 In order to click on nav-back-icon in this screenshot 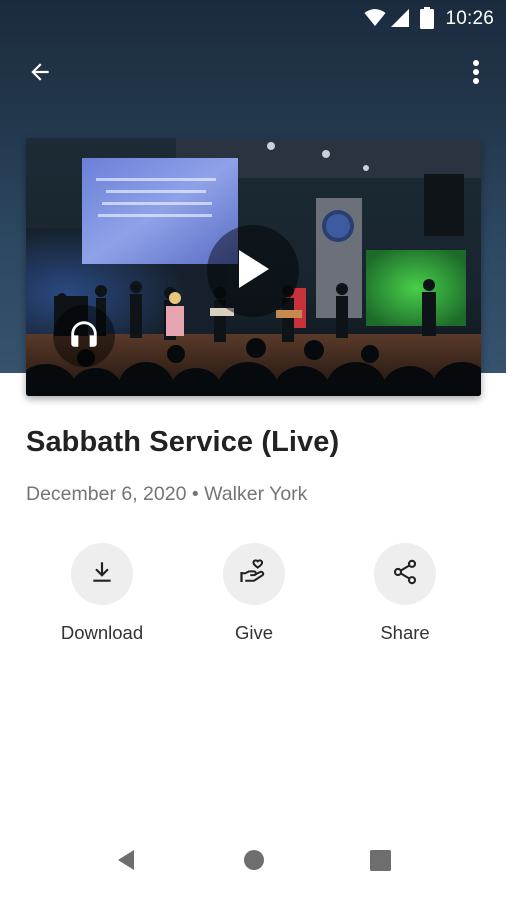, I will do `click(126, 862)`.